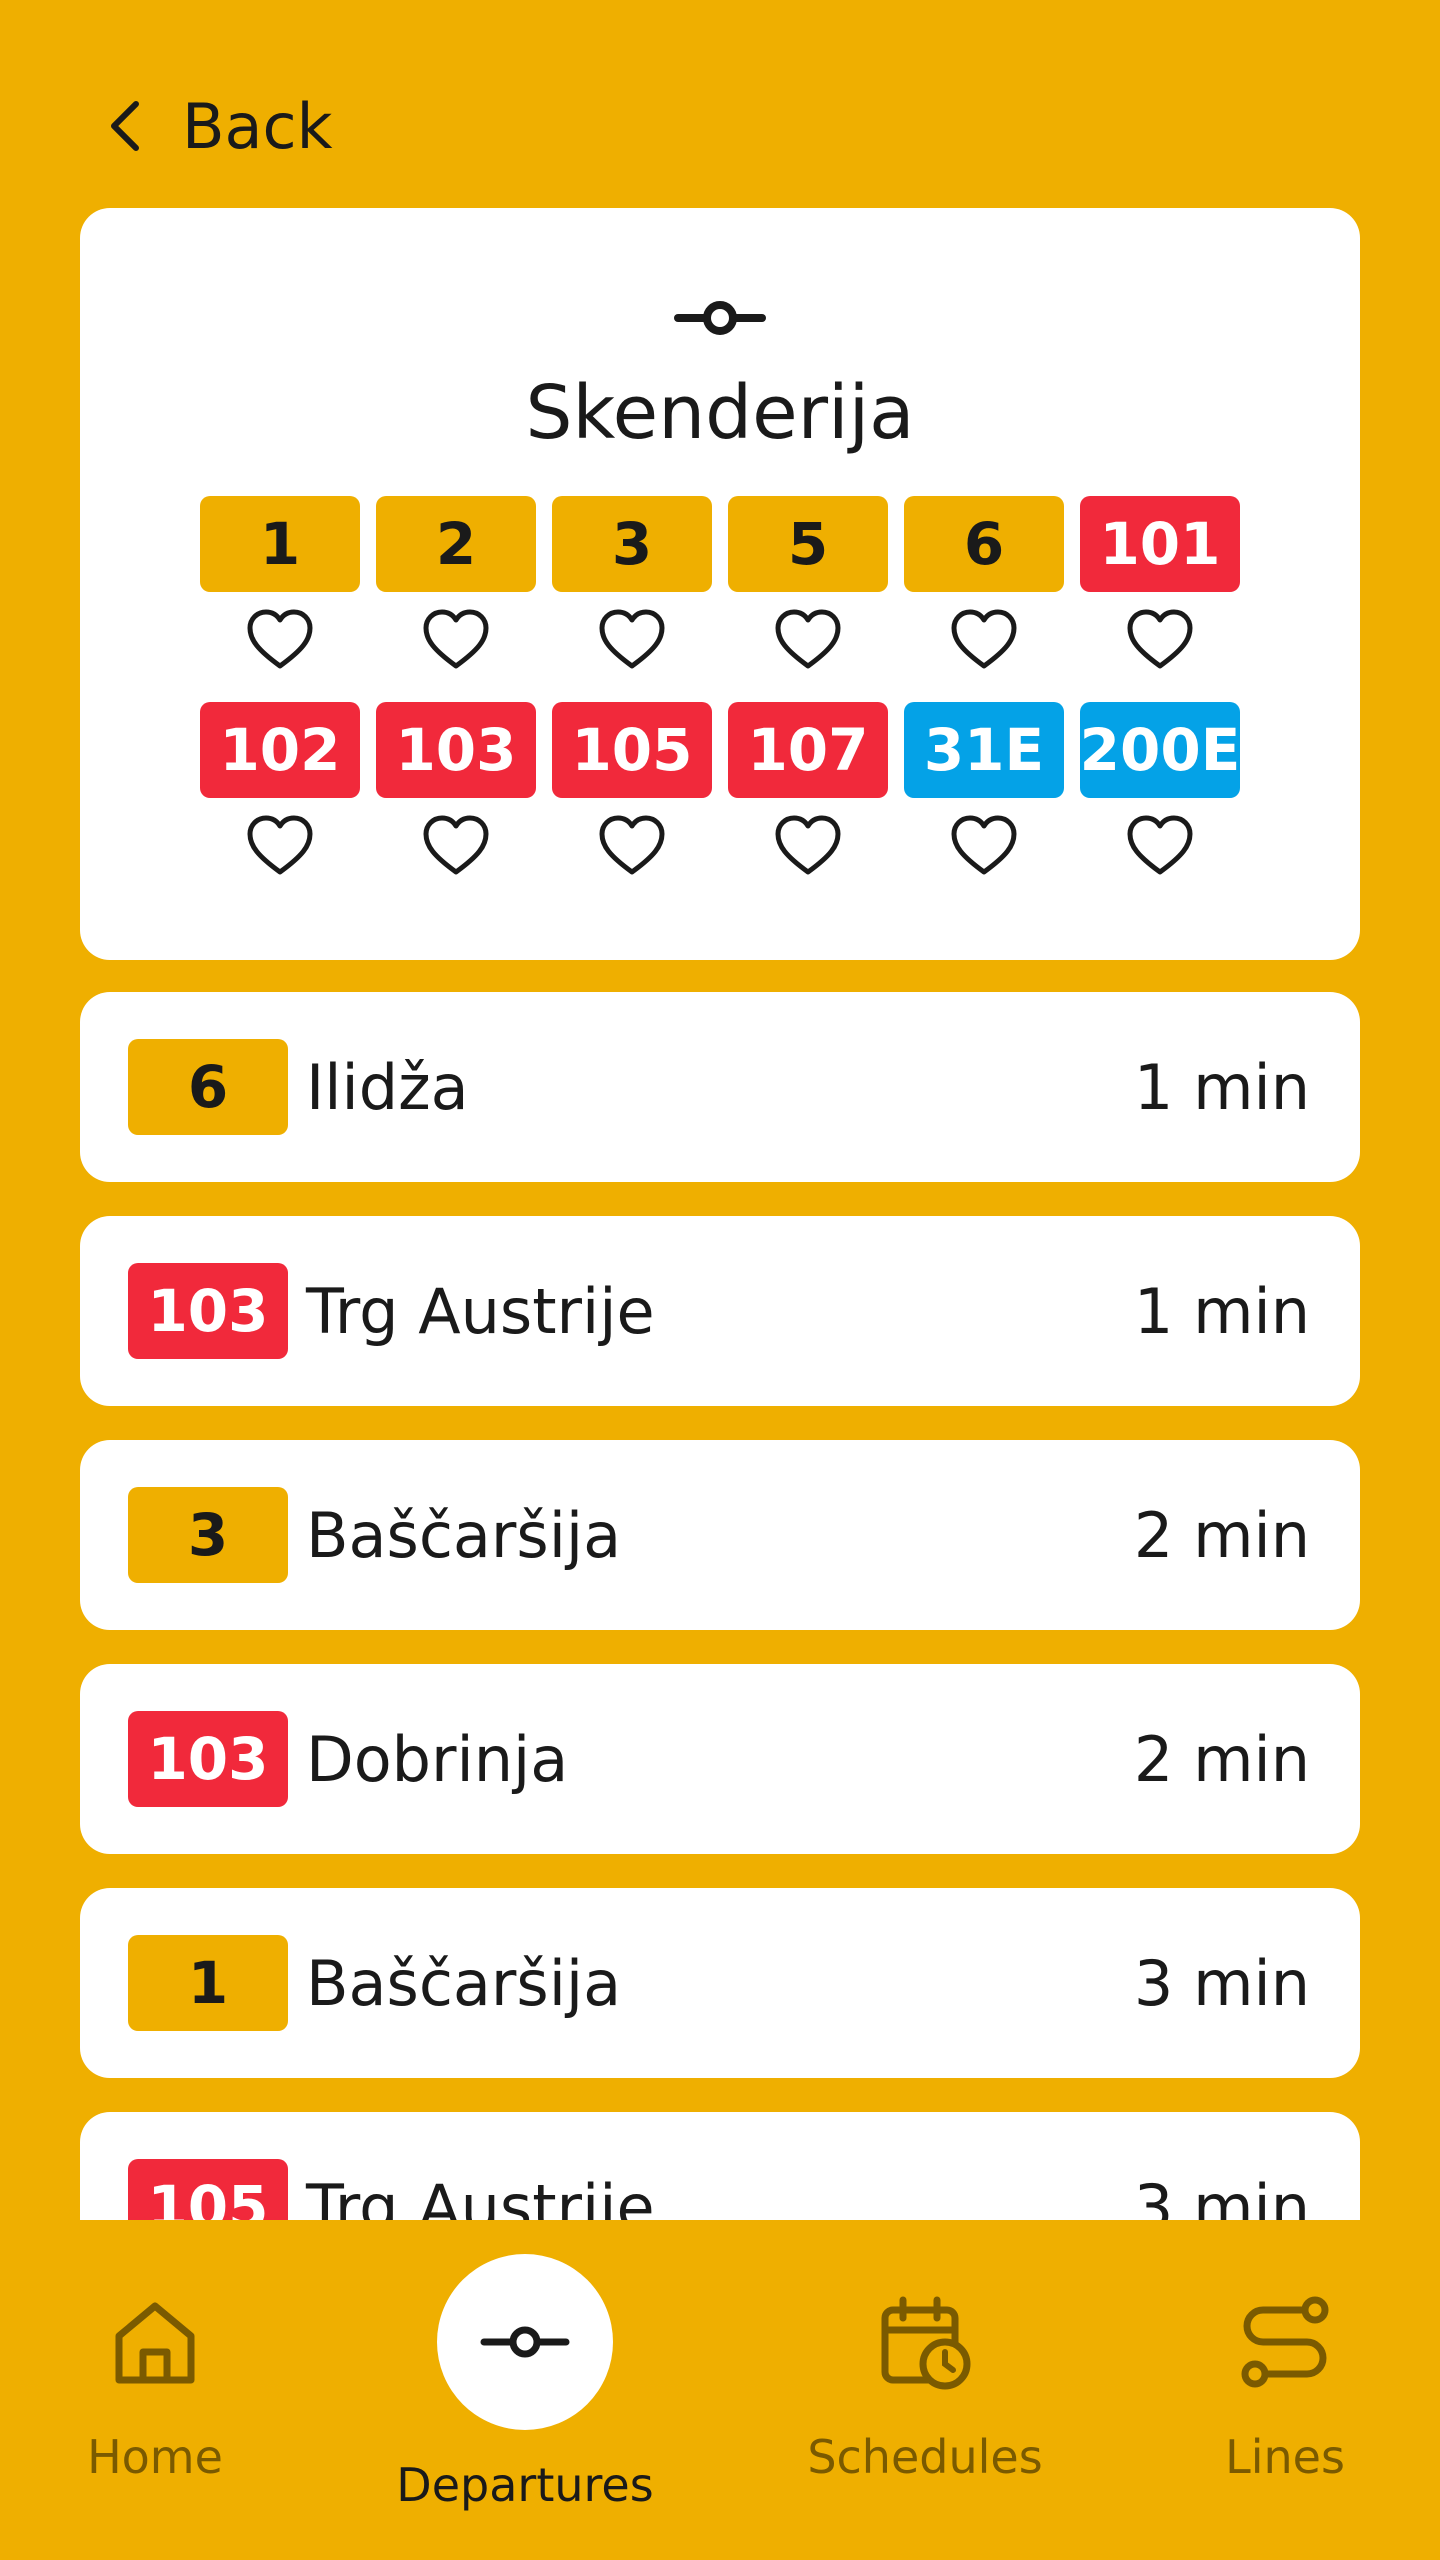 The height and width of the screenshot is (2560, 1440). Describe the element at coordinates (632, 750) in the screenshot. I see `line-badge: 105` at that location.